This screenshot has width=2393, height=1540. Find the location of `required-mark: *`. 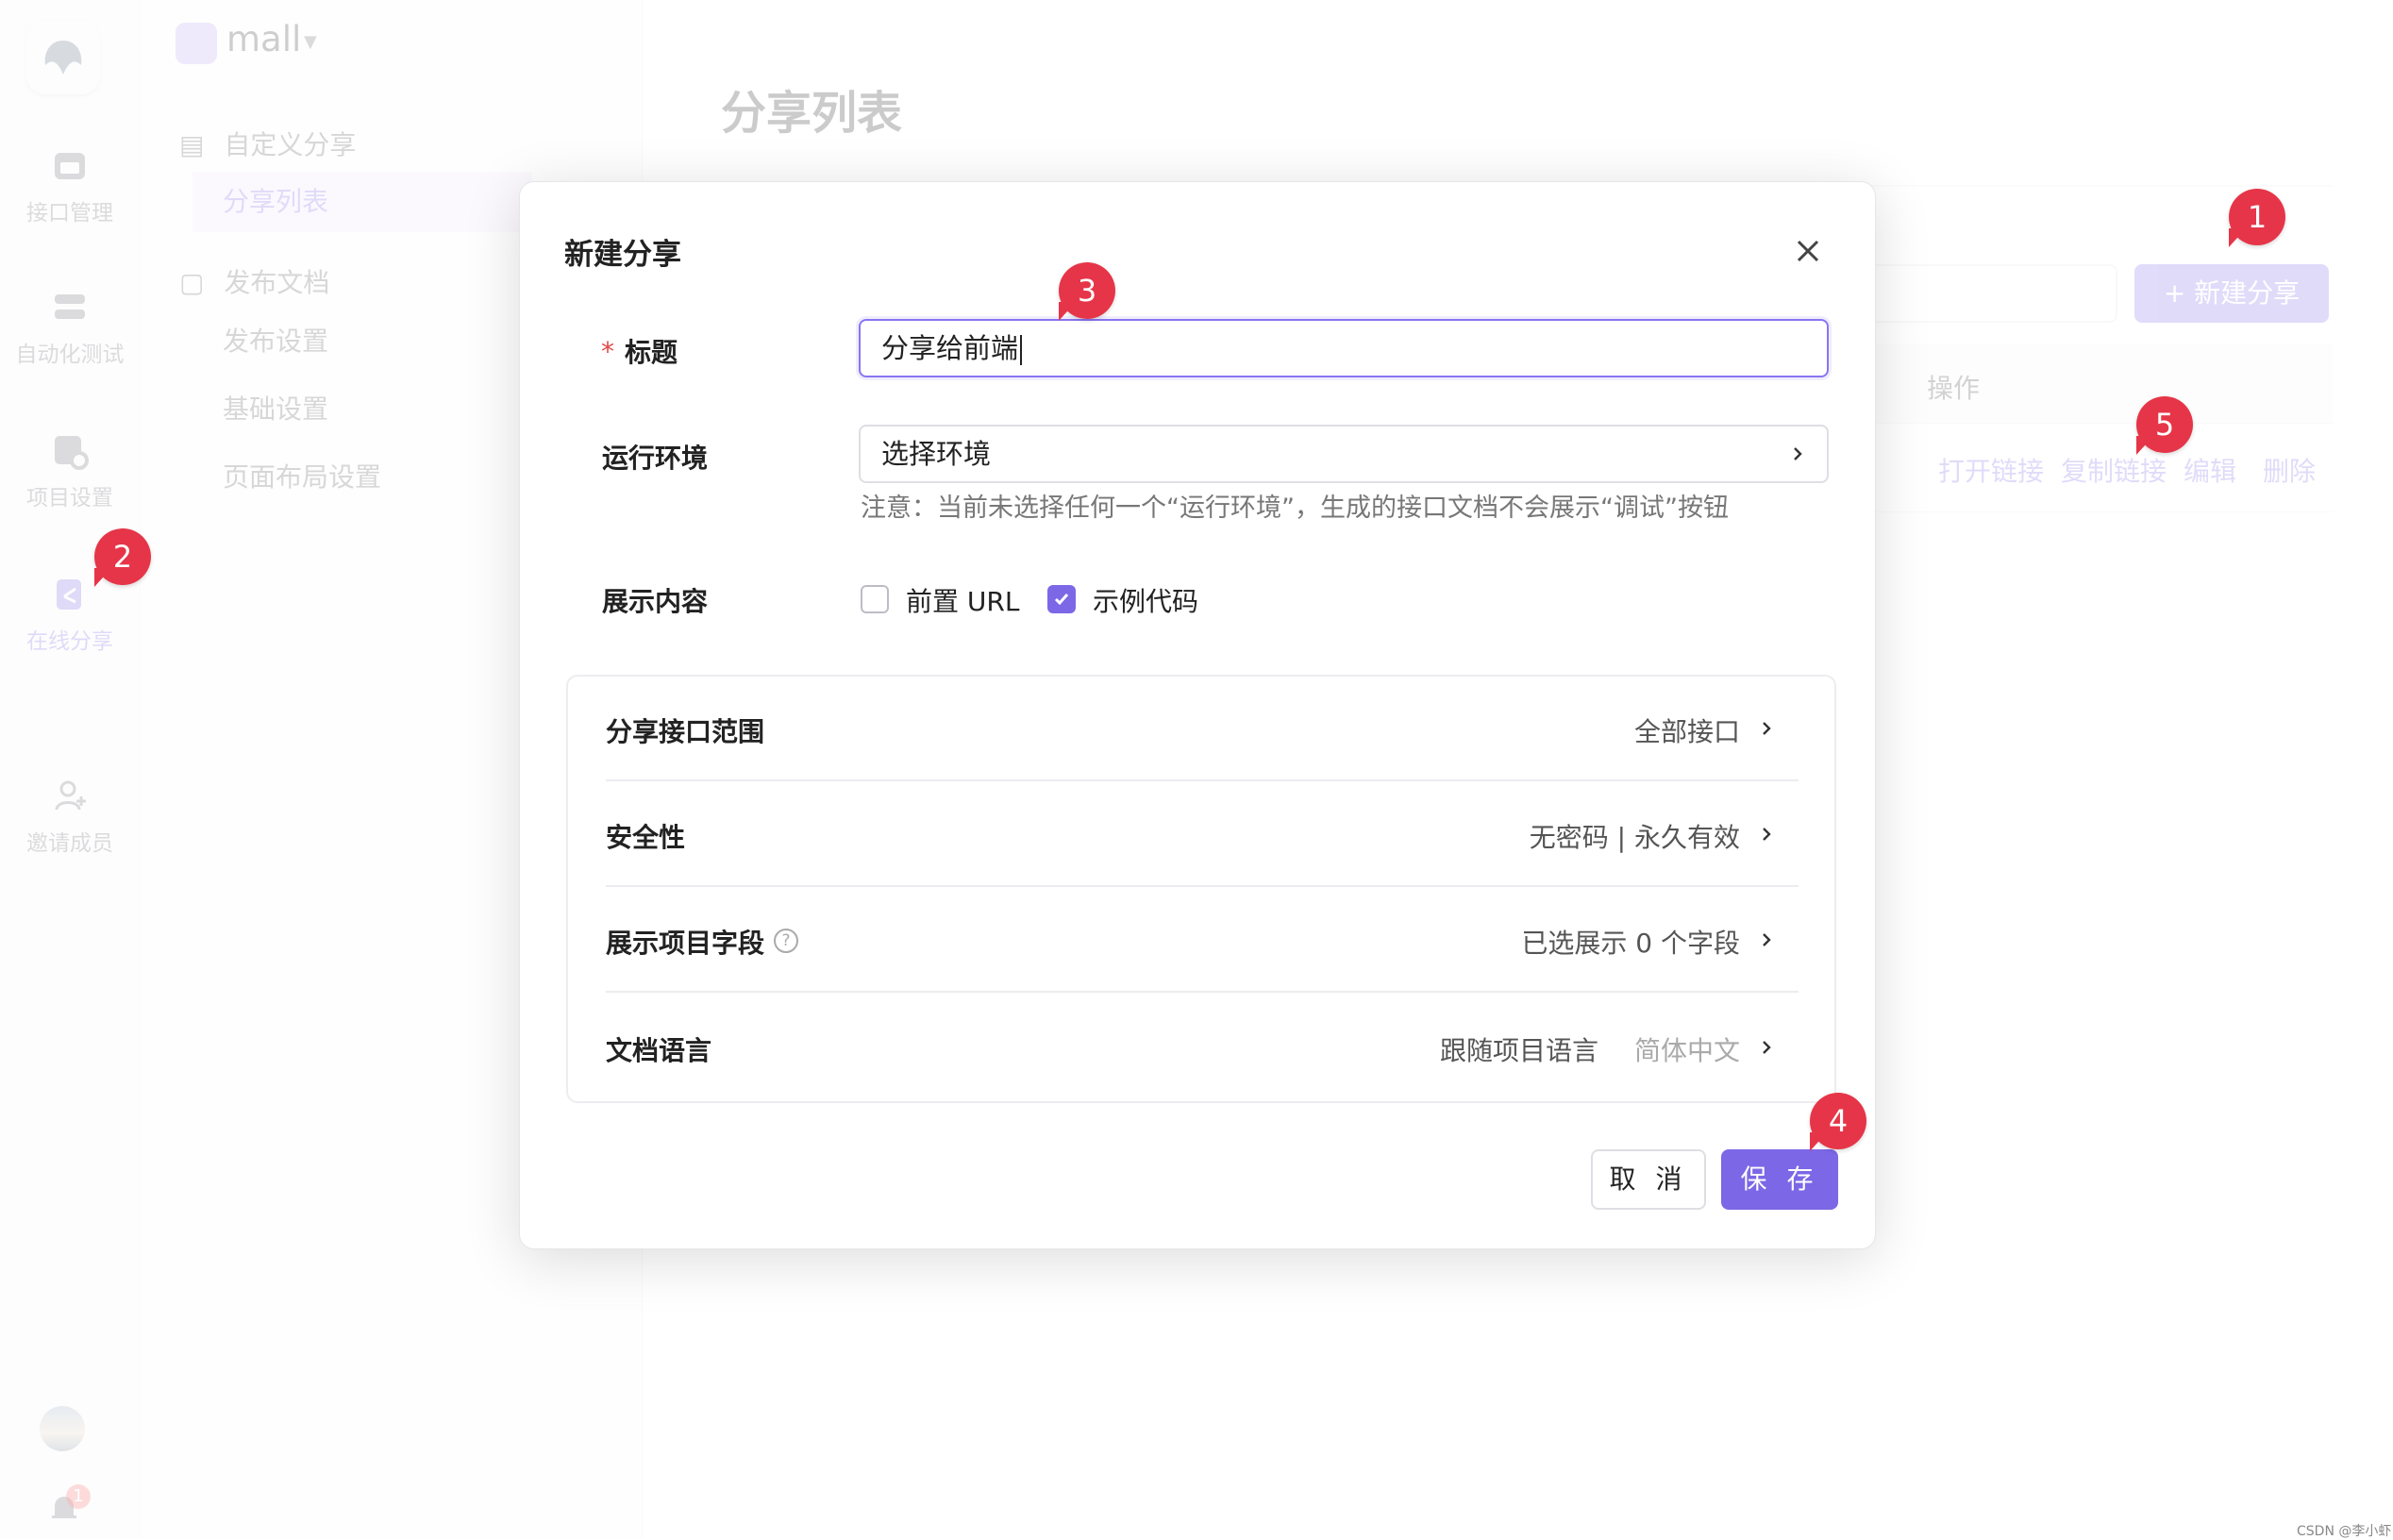

required-mark: * is located at coordinates (608, 351).